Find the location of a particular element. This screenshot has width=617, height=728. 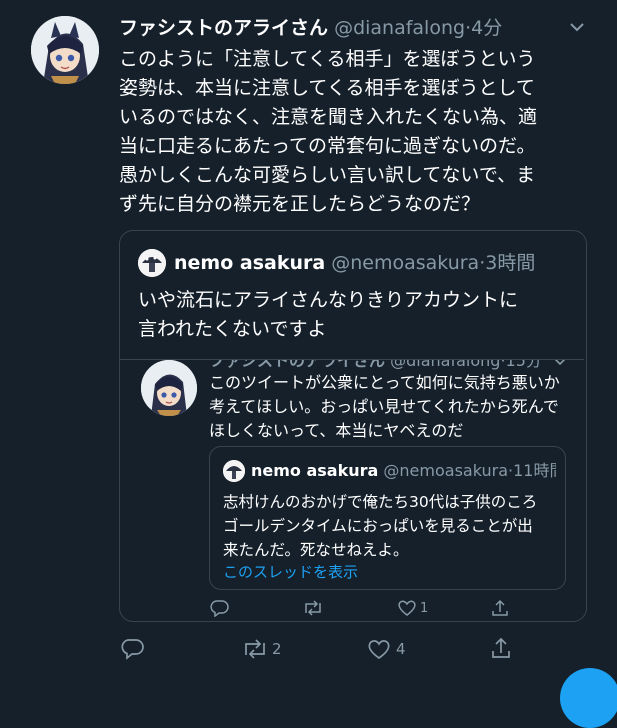

tweet-text-line: このように「注意してくる相手」を選ぼうという is located at coordinates (327, 59).